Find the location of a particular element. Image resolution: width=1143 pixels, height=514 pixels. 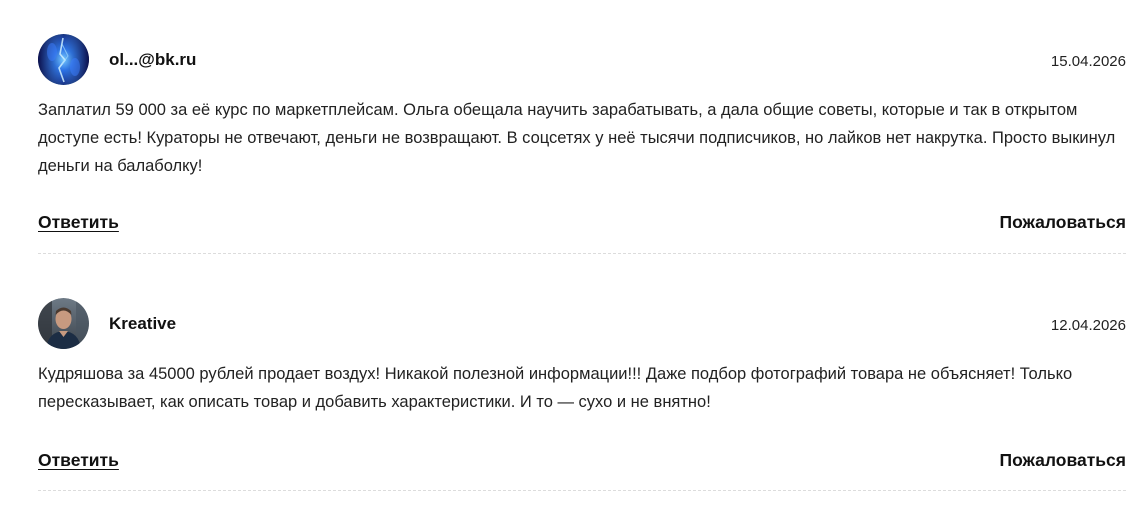

comment-date: 12.04.2026 is located at coordinates (1088, 325).